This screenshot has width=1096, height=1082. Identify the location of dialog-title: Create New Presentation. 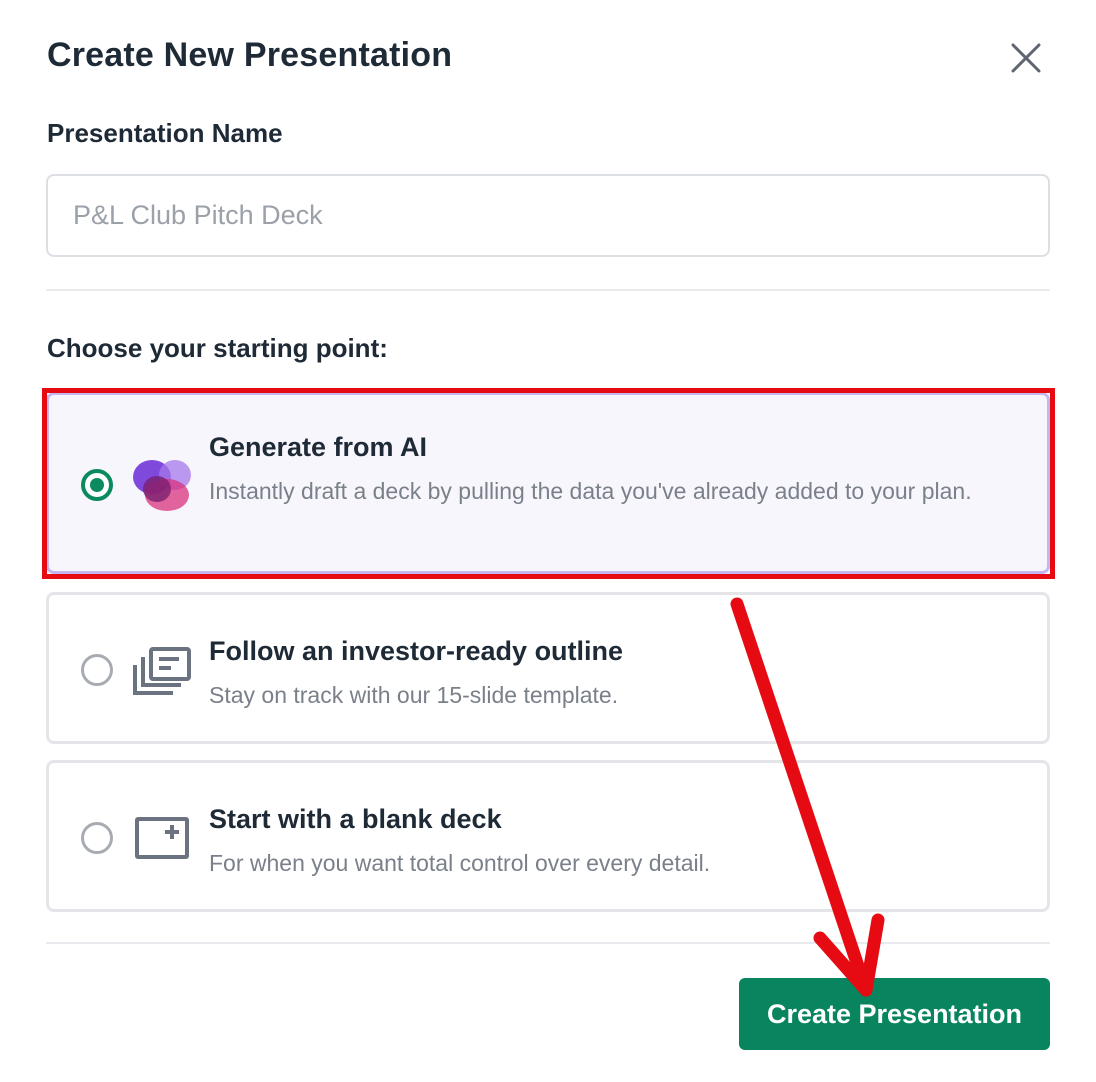
(250, 55).